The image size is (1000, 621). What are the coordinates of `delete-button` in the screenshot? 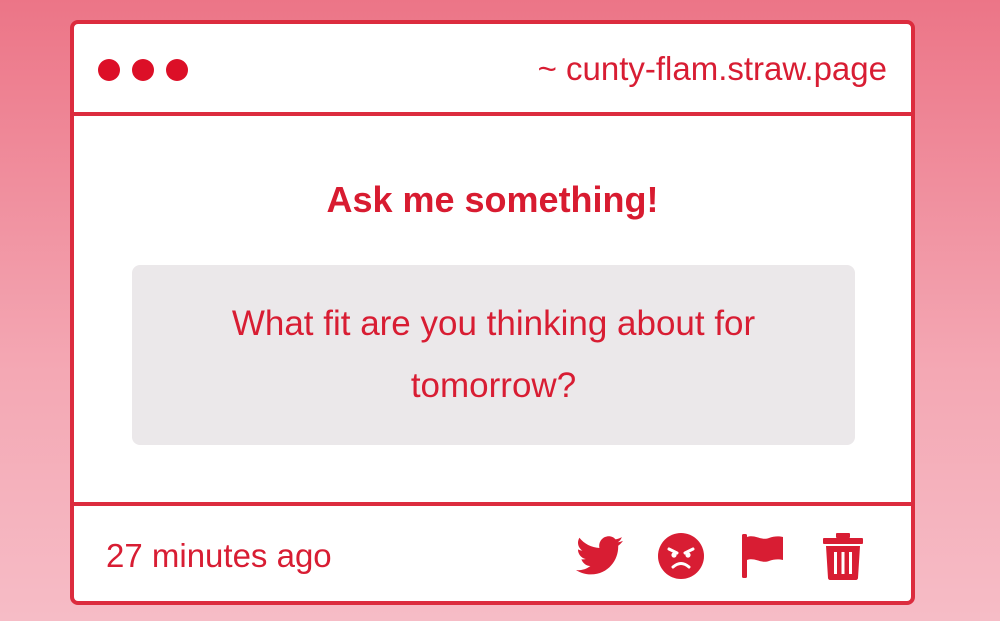 It's located at (843, 556).